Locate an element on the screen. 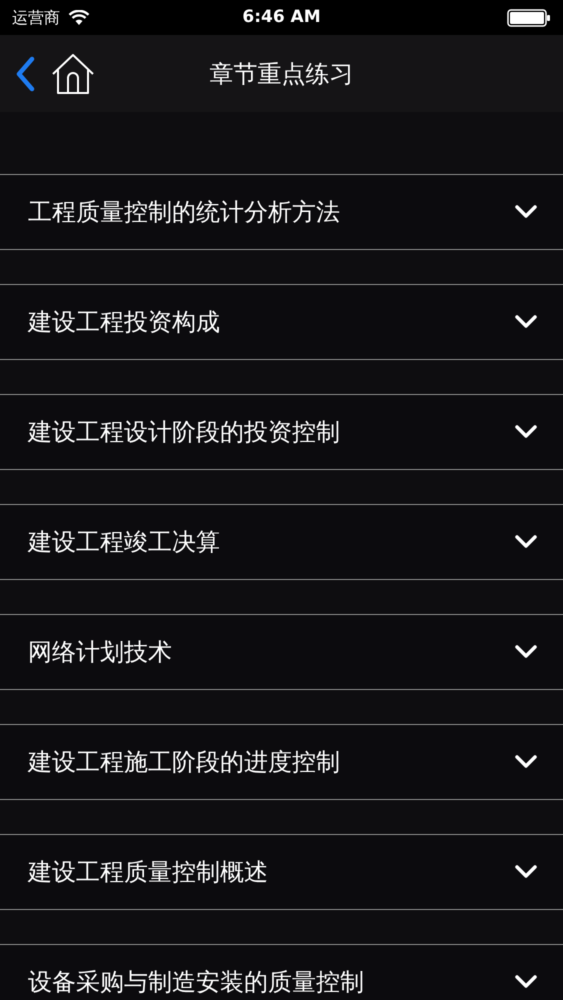 The width and height of the screenshot is (563, 1000). battery-icon is located at coordinates (529, 17).